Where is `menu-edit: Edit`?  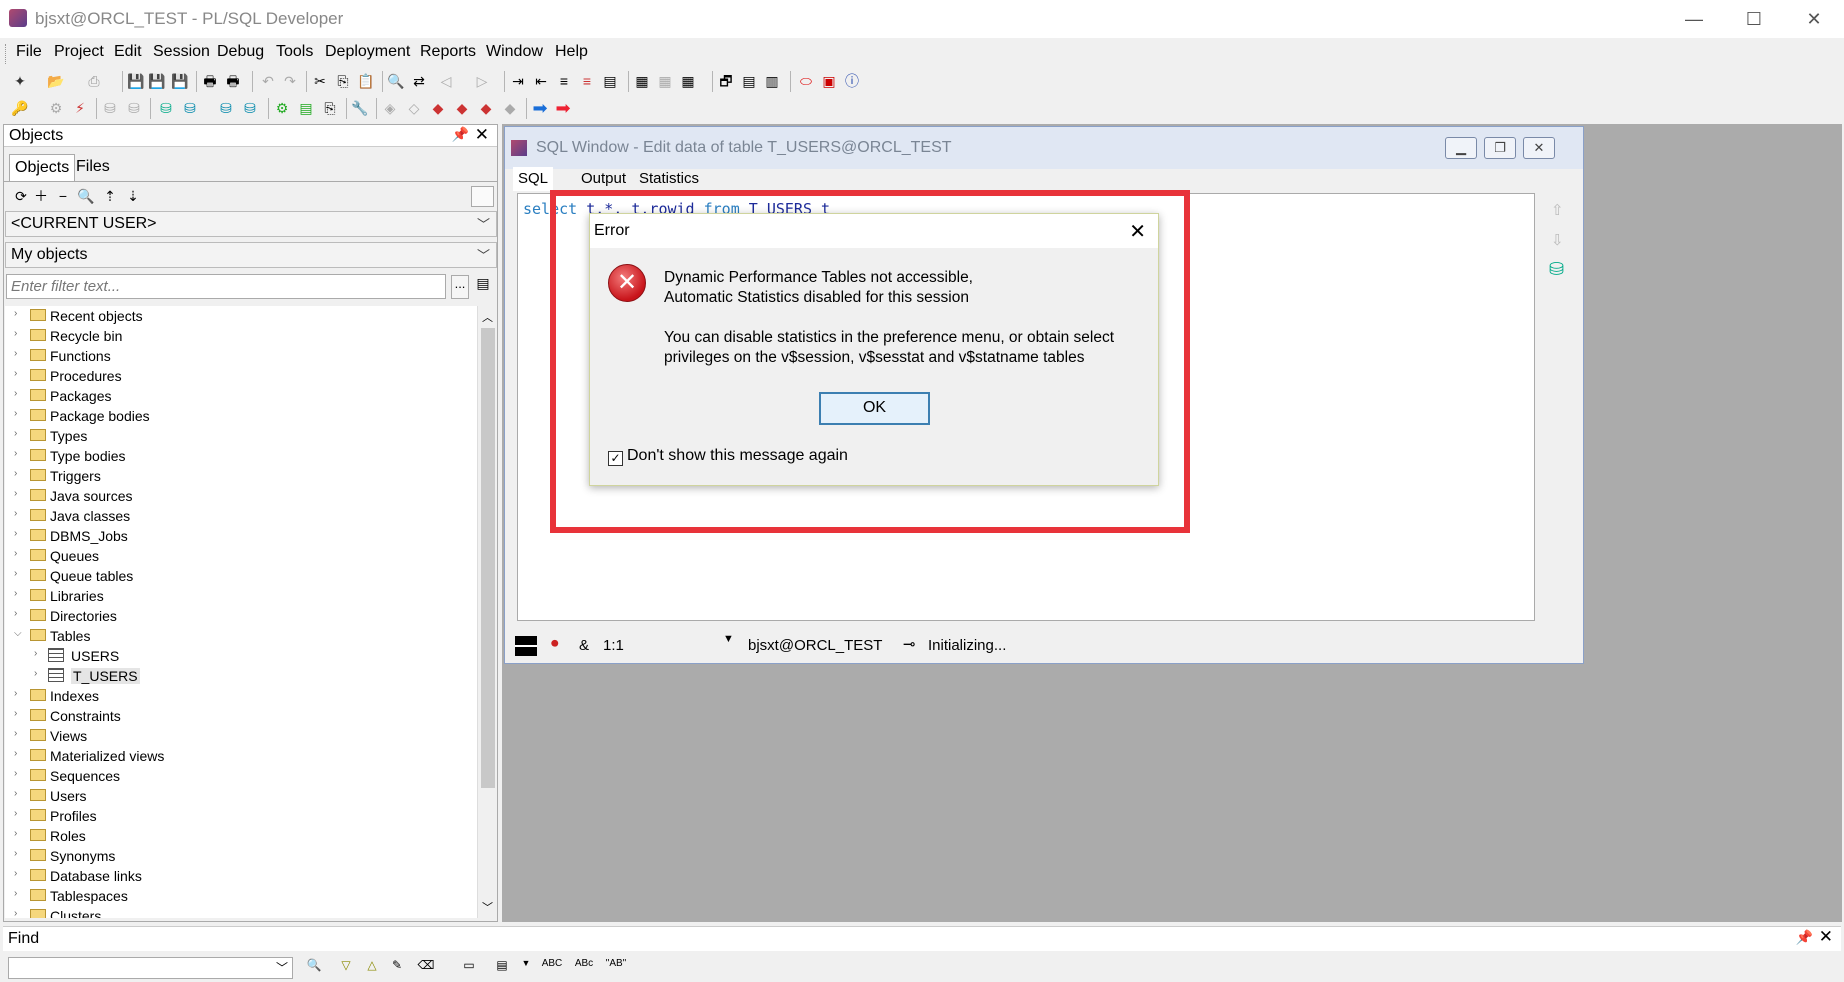
menu-edit: Edit is located at coordinates (128, 52).